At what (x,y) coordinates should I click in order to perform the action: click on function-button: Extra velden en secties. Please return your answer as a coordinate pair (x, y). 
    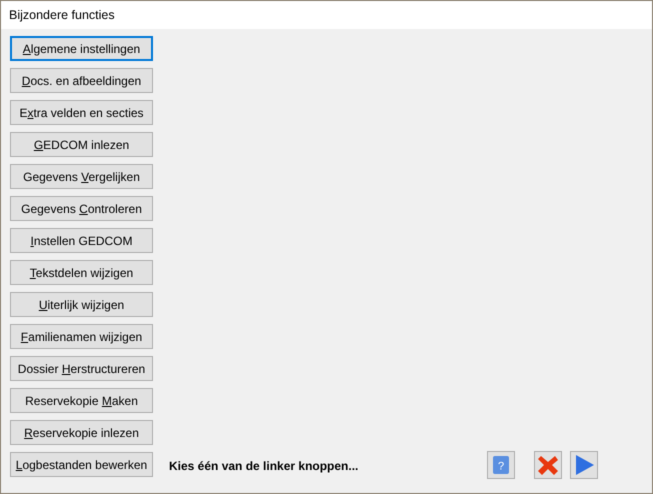
    Looking at the image, I should click on (81, 112).